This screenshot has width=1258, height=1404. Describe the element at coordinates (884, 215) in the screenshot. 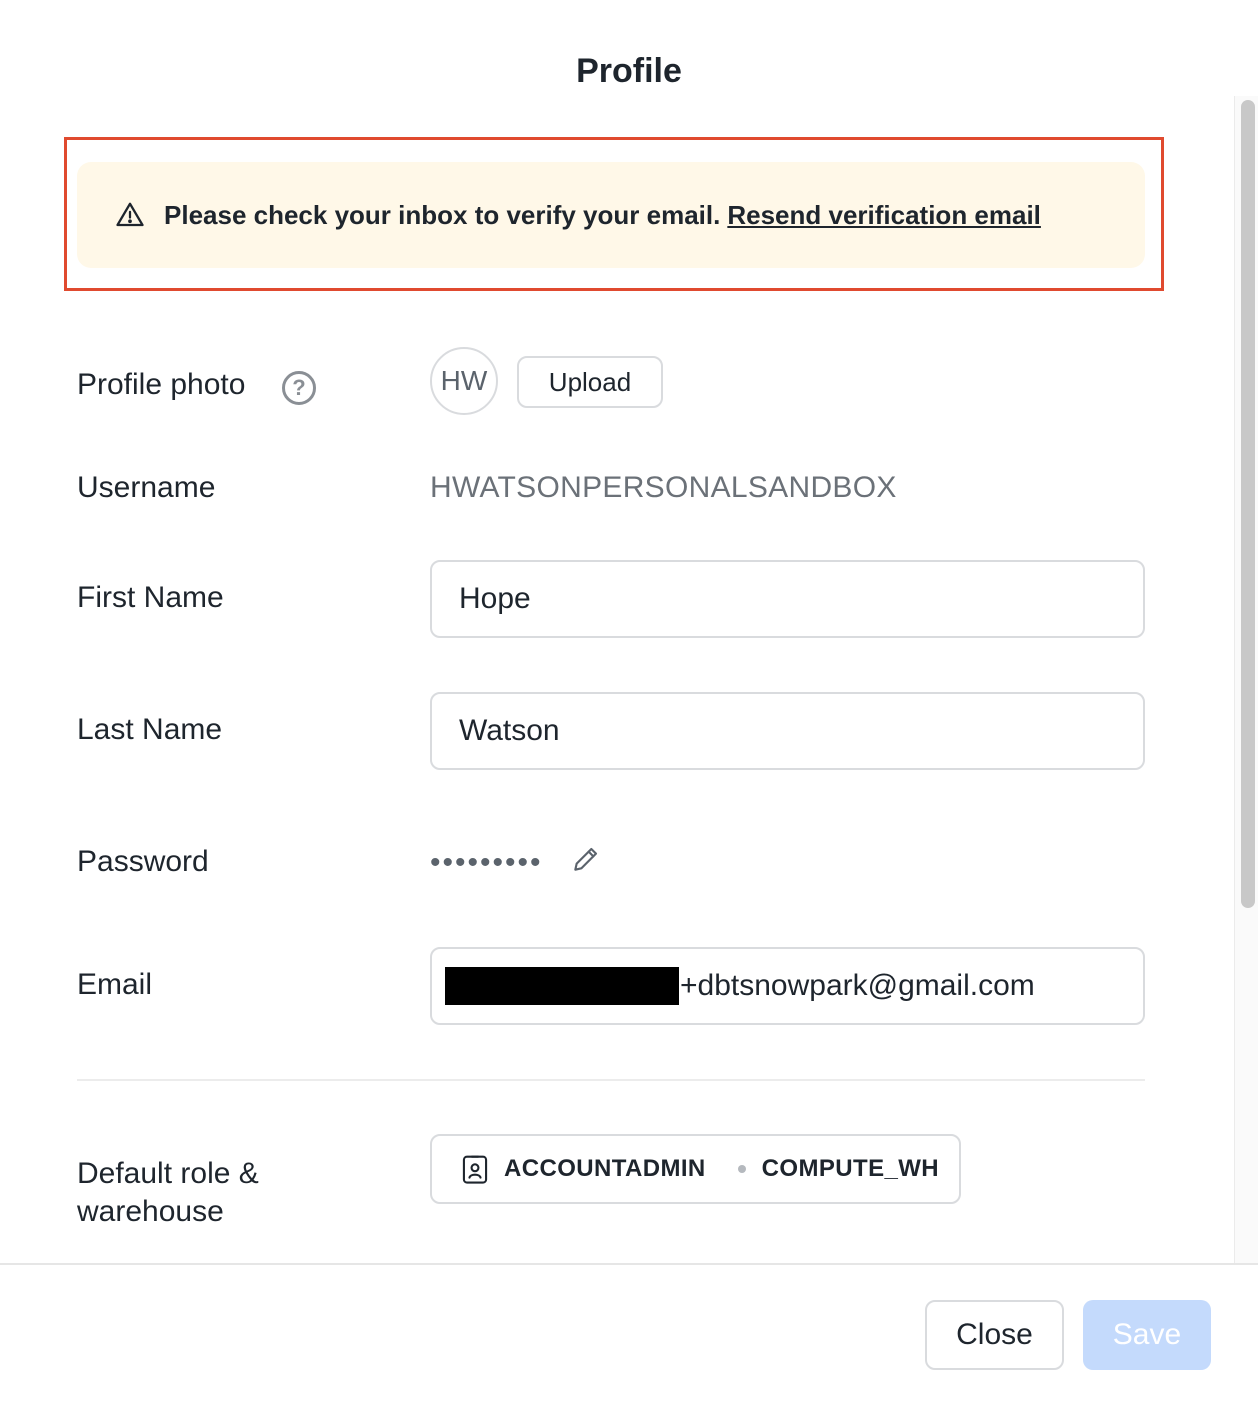

I see `resend-verification-link: Resend verification email` at that location.